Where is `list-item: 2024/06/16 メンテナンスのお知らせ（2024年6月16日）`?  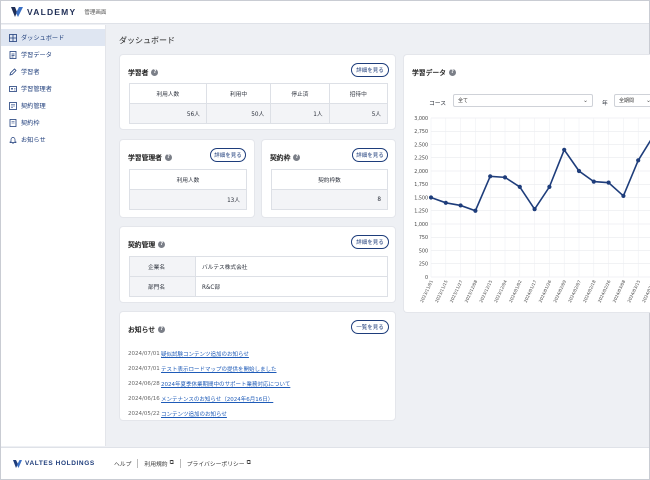 list-item: 2024/06/16 メンテナンスのお知らせ（2024年6月16日） is located at coordinates (209, 398).